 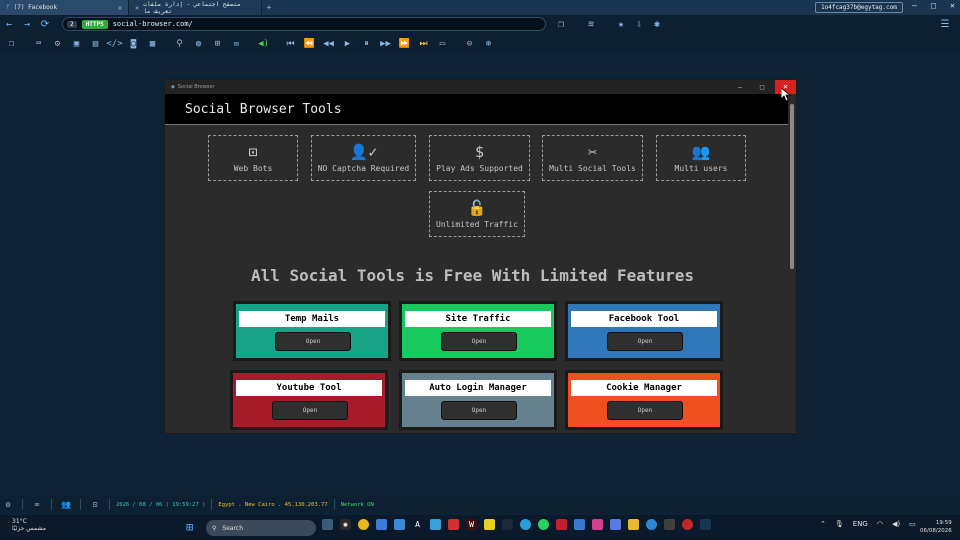 I want to click on save-icon: ▦, so click(x=152, y=44).